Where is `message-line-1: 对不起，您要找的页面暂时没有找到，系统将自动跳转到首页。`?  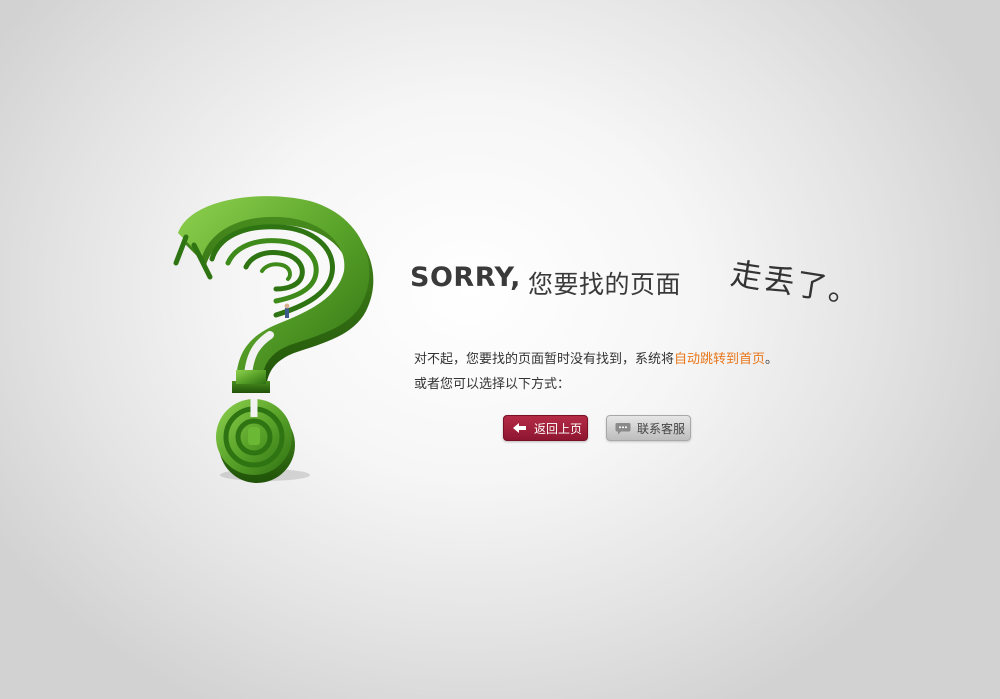 message-line-1: 对不起，您要找的页面暂时没有找到，系统将自动跳转到首页。 is located at coordinates (596, 359).